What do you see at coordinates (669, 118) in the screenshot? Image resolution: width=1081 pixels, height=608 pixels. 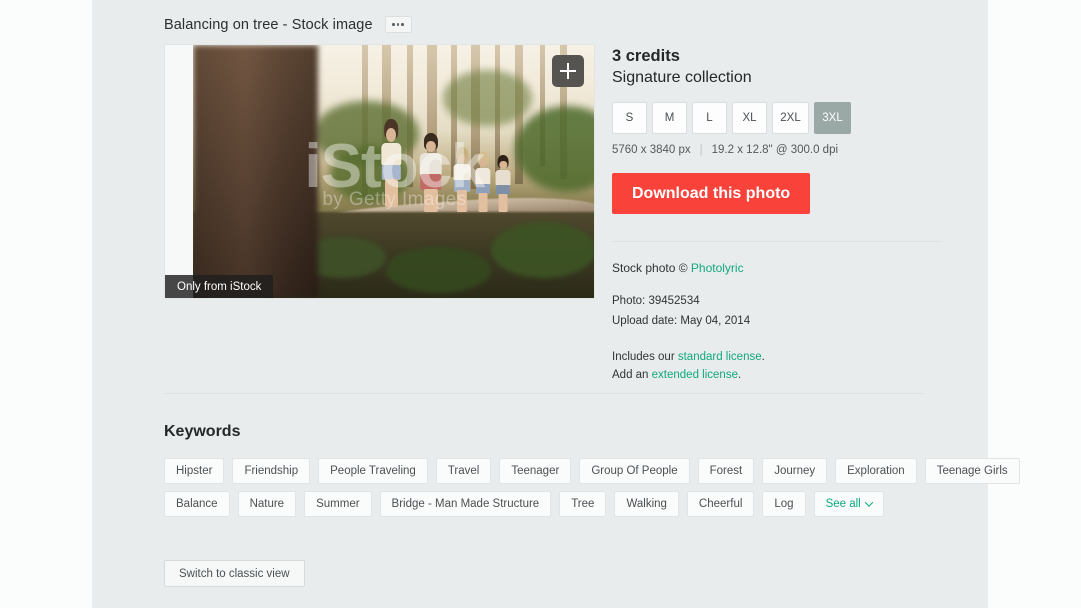 I see `size-option-m: M` at bounding box center [669, 118].